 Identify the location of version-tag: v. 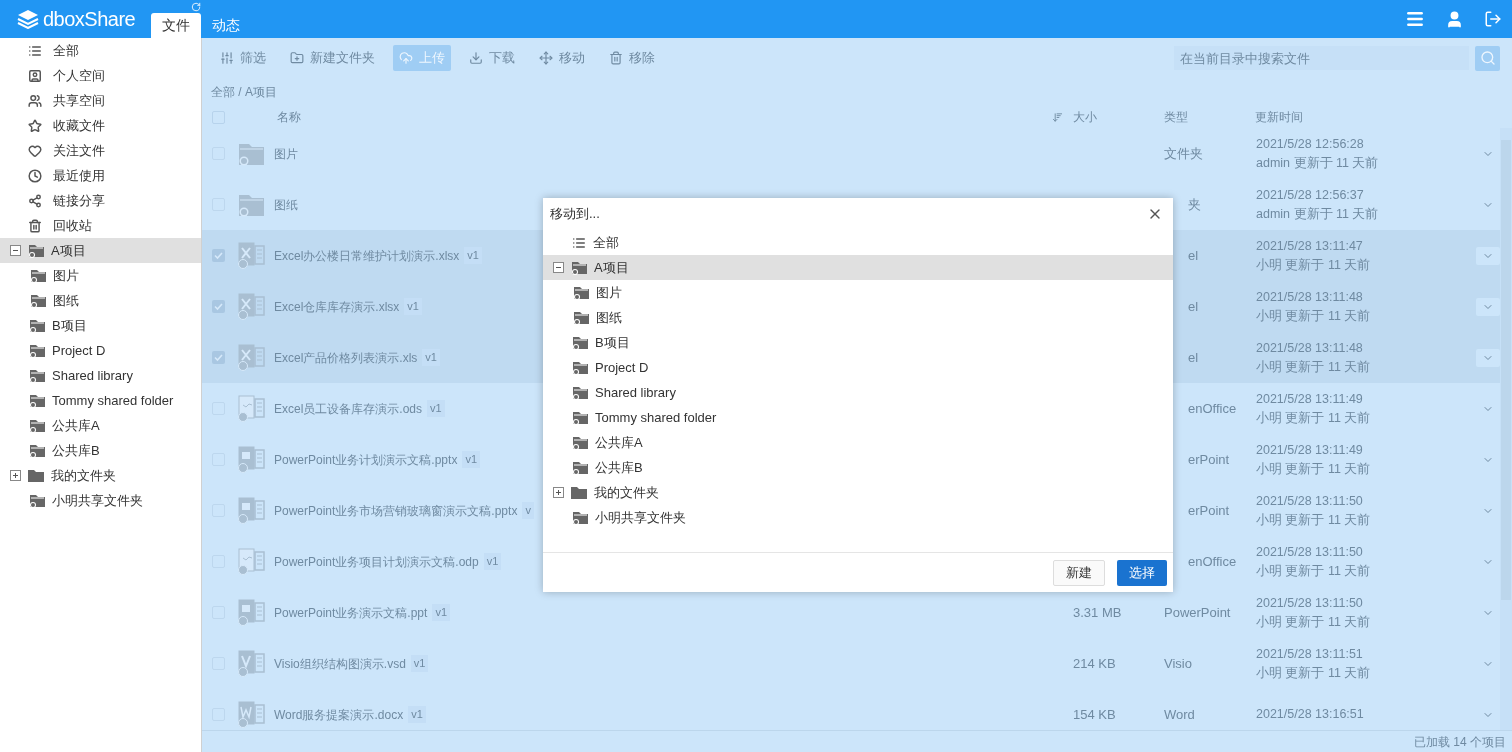
(528, 510).